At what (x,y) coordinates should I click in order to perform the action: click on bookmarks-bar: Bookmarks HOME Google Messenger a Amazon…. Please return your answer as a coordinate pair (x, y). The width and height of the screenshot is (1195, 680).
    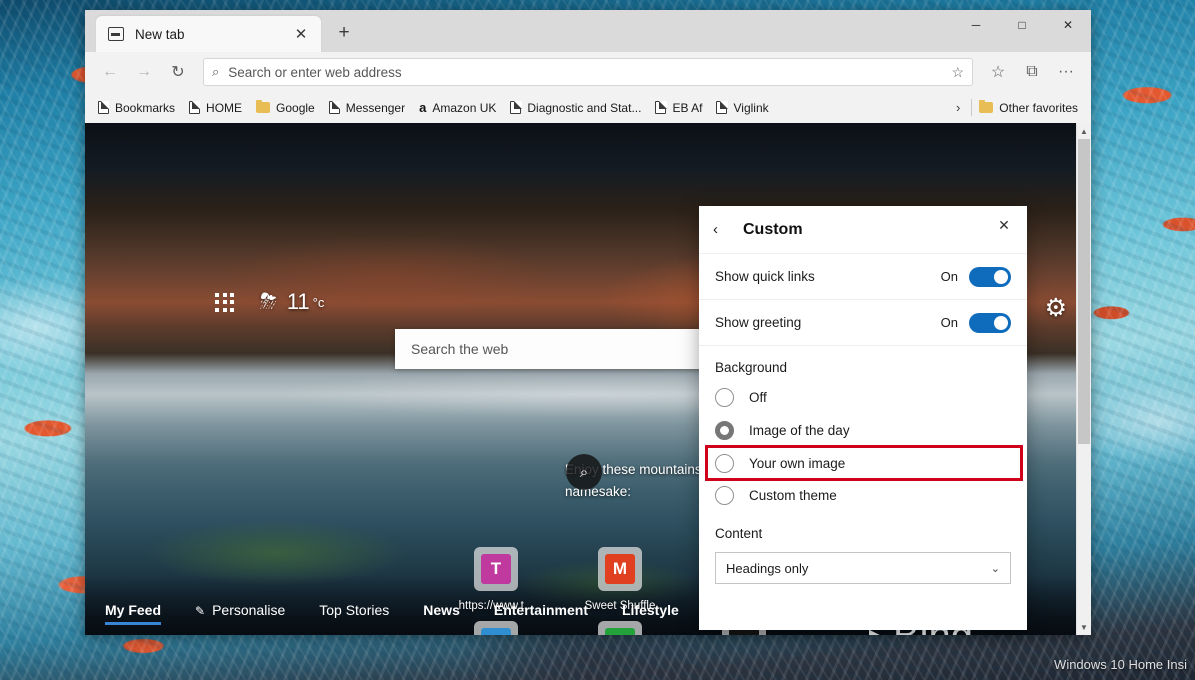
    Looking at the image, I should click on (588, 107).